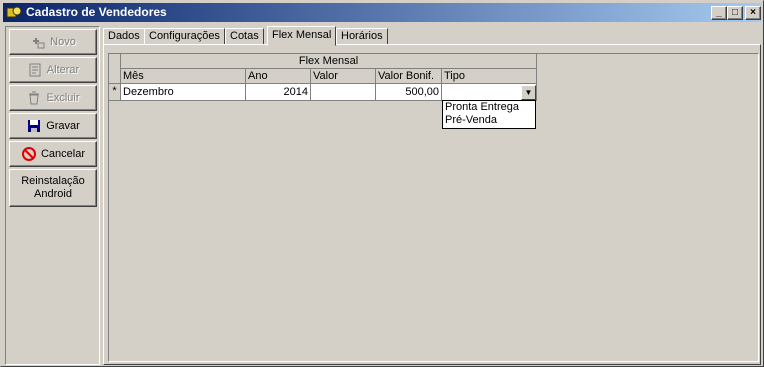 This screenshot has width=764, height=367. I want to click on reinstalacao-label-line1: Reinstalação, so click(53, 181).